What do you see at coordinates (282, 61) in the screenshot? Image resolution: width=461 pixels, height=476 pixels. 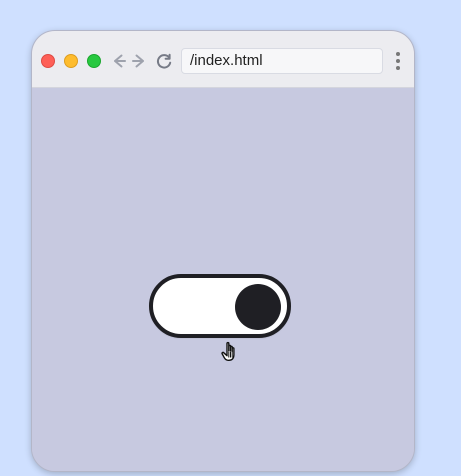 I see `address-bar: /index.html` at bounding box center [282, 61].